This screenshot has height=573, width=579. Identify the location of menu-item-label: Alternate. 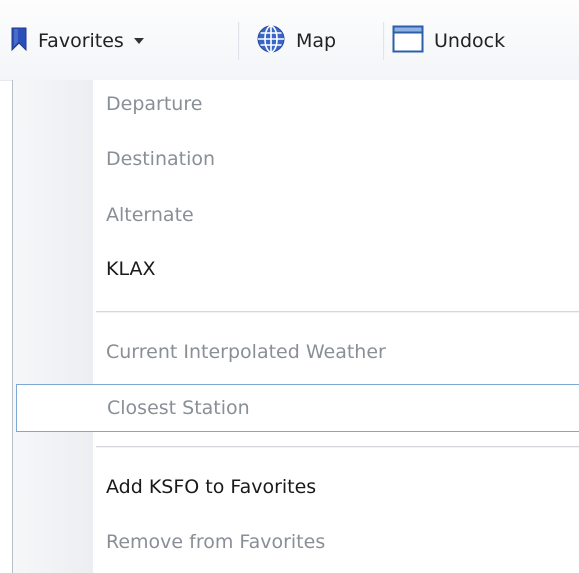
(150, 215).